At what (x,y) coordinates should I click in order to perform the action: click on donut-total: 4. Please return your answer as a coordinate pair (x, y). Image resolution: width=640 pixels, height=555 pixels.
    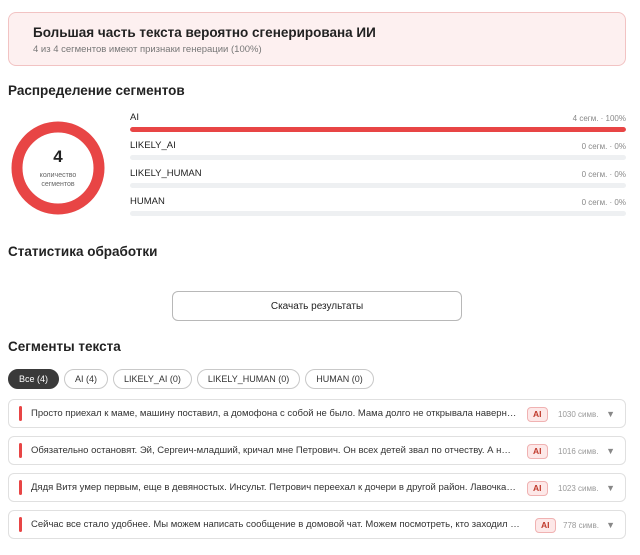
    Looking at the image, I should click on (58, 156).